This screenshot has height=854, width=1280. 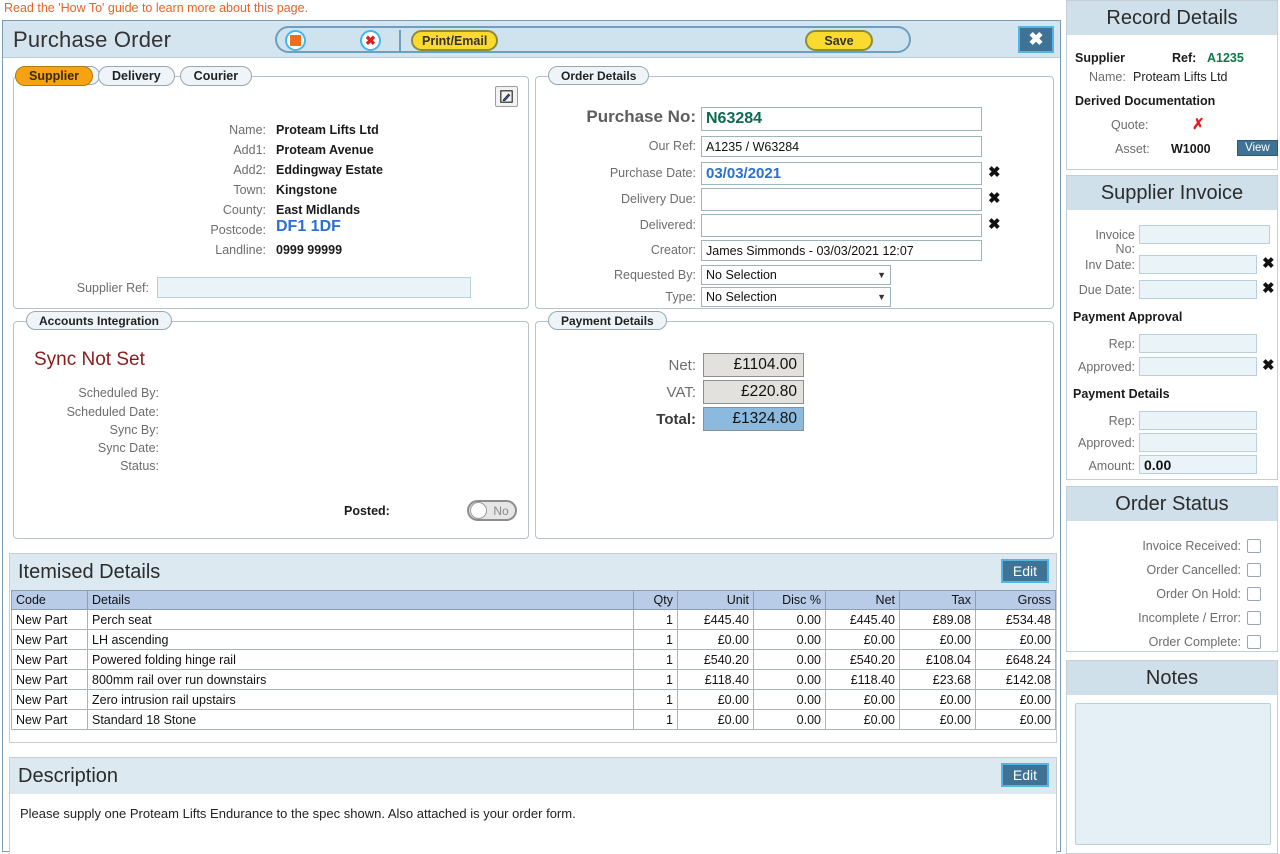 I want to click on order-status-title: Order Status, so click(x=1172, y=504).